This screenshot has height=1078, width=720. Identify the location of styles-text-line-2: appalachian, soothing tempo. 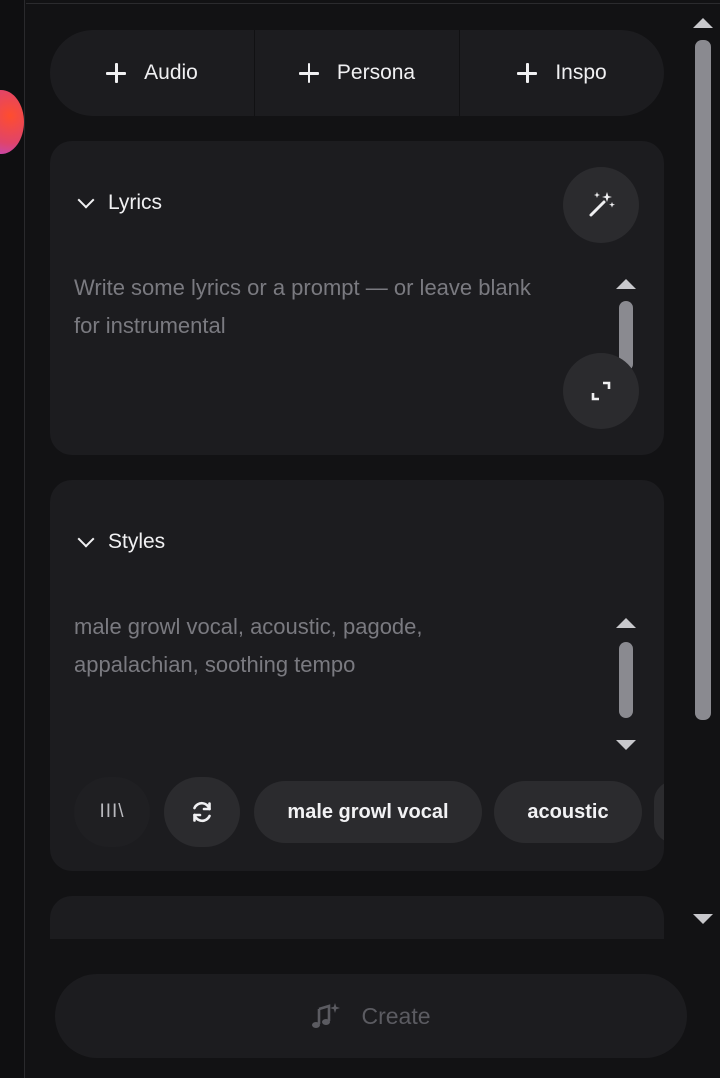
(215, 664).